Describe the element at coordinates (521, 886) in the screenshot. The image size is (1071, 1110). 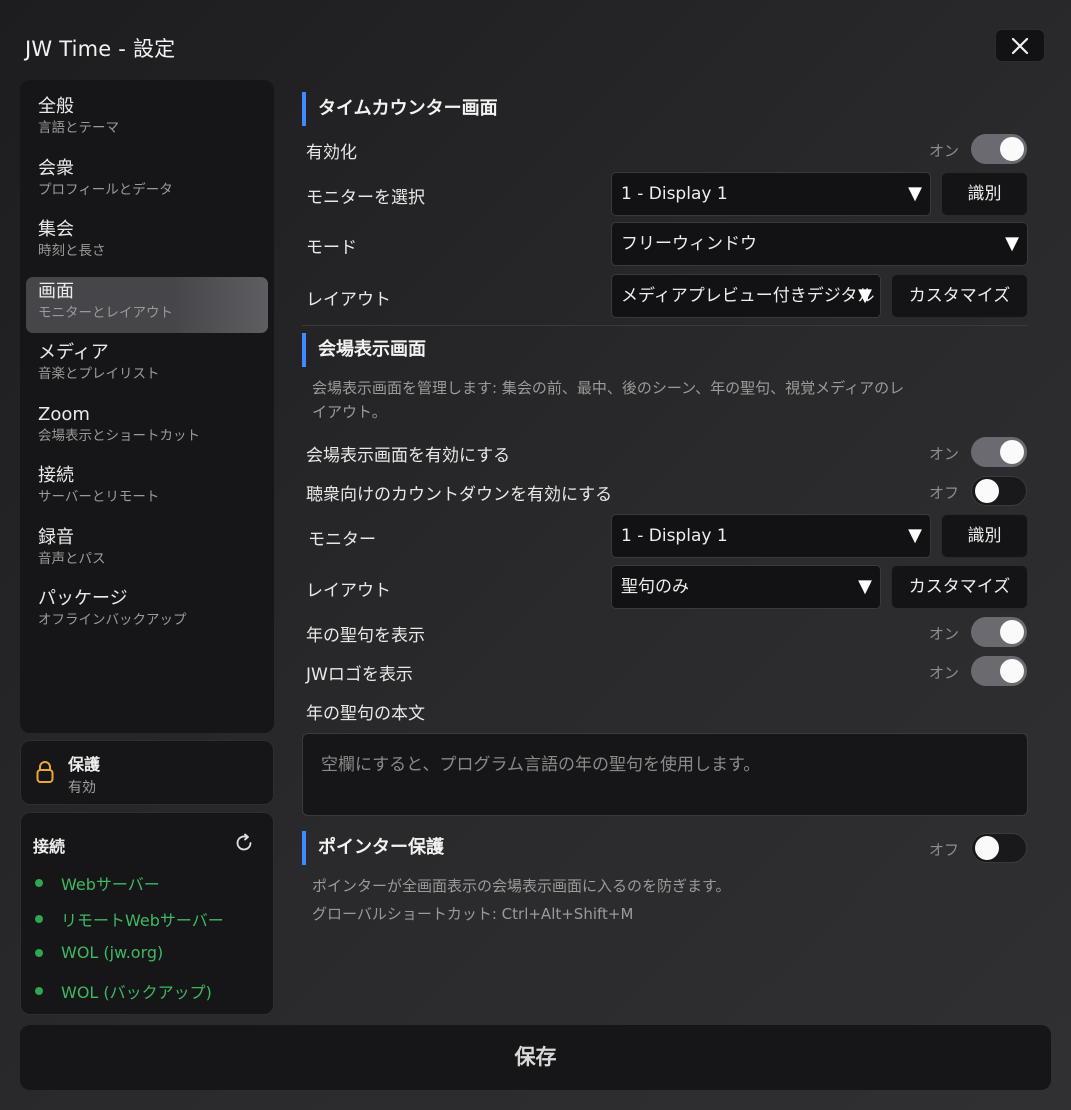
I see `pointer-description: ポインターが全画面表示の会場表示画面に入るのを防ぎます。` at that location.